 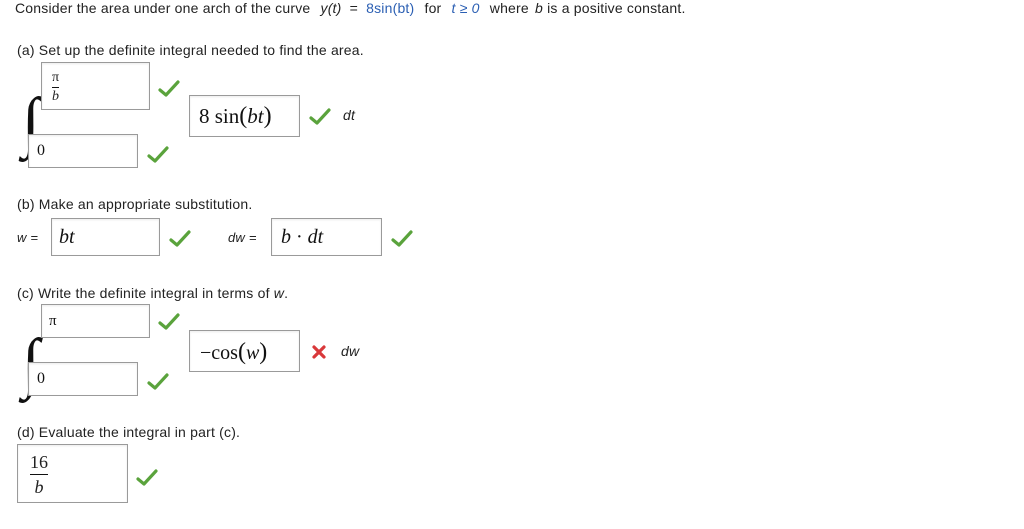 What do you see at coordinates (349, 115) in the screenshot?
I see `differential-dt: dt` at bounding box center [349, 115].